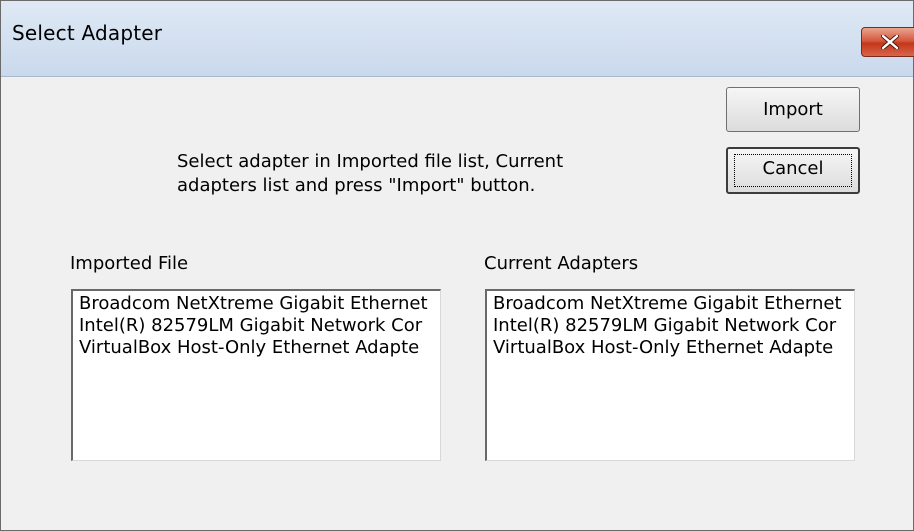  What do you see at coordinates (457, 39) in the screenshot?
I see `title-bar: Select Adapter` at bounding box center [457, 39].